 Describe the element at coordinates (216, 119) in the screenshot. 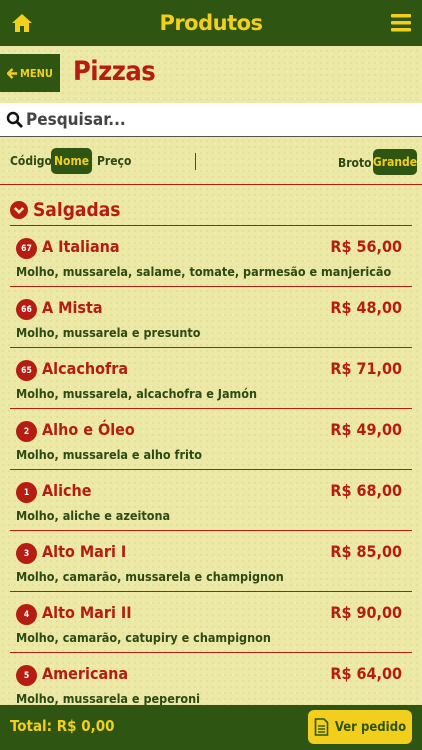

I see `search-input` at that location.